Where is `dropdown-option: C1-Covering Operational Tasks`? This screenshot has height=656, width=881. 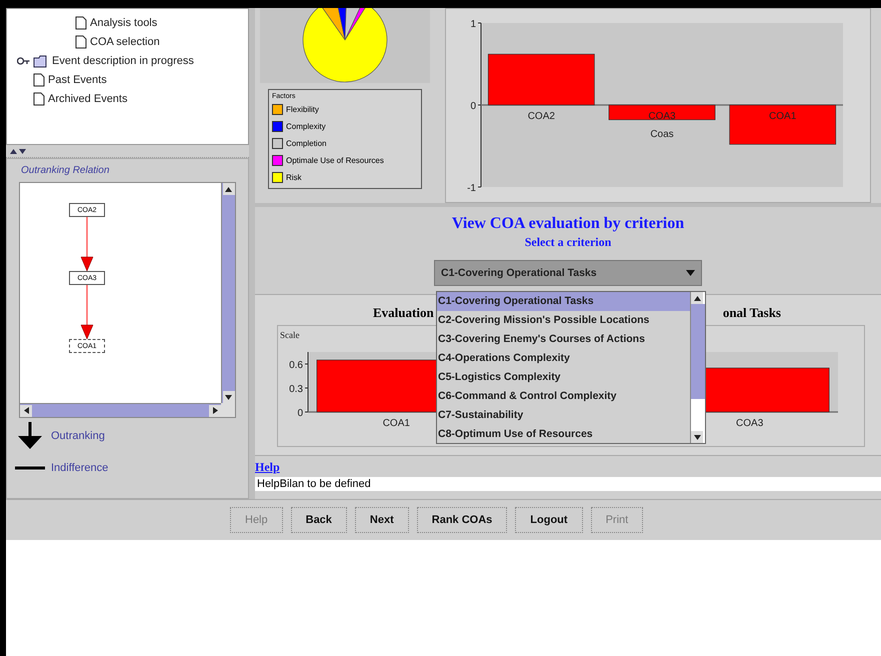
dropdown-option: C1-Covering Operational Tasks is located at coordinates (563, 301).